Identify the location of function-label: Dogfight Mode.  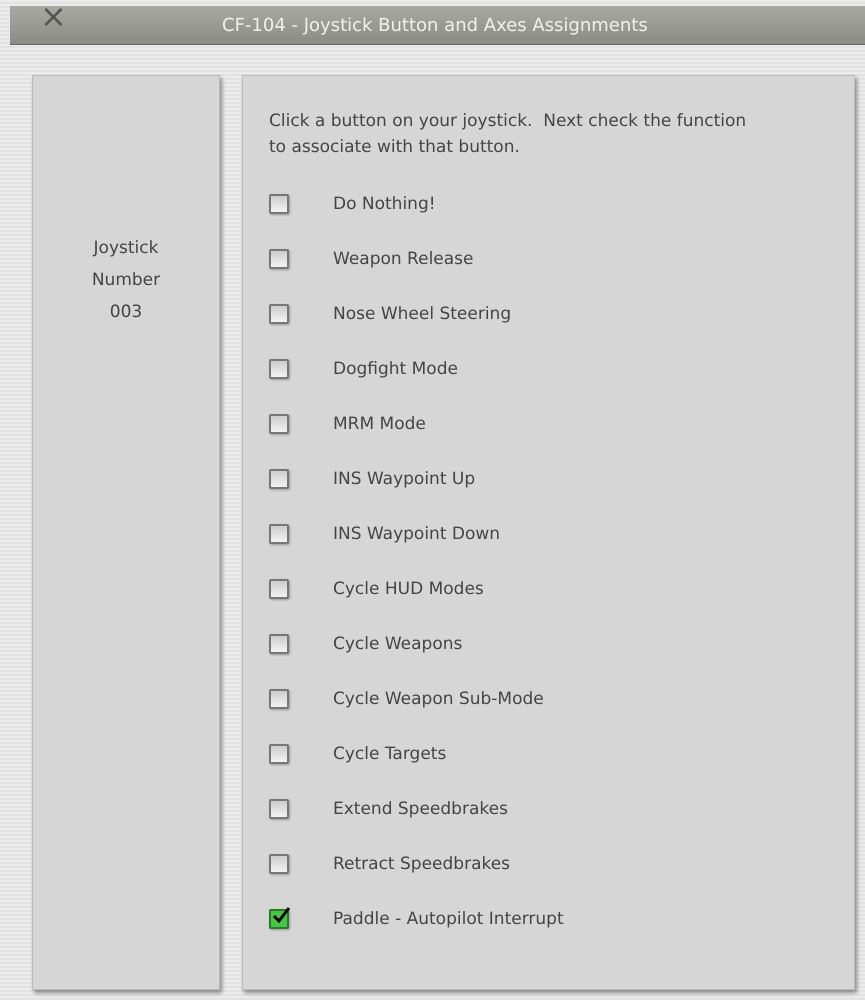
(395, 369).